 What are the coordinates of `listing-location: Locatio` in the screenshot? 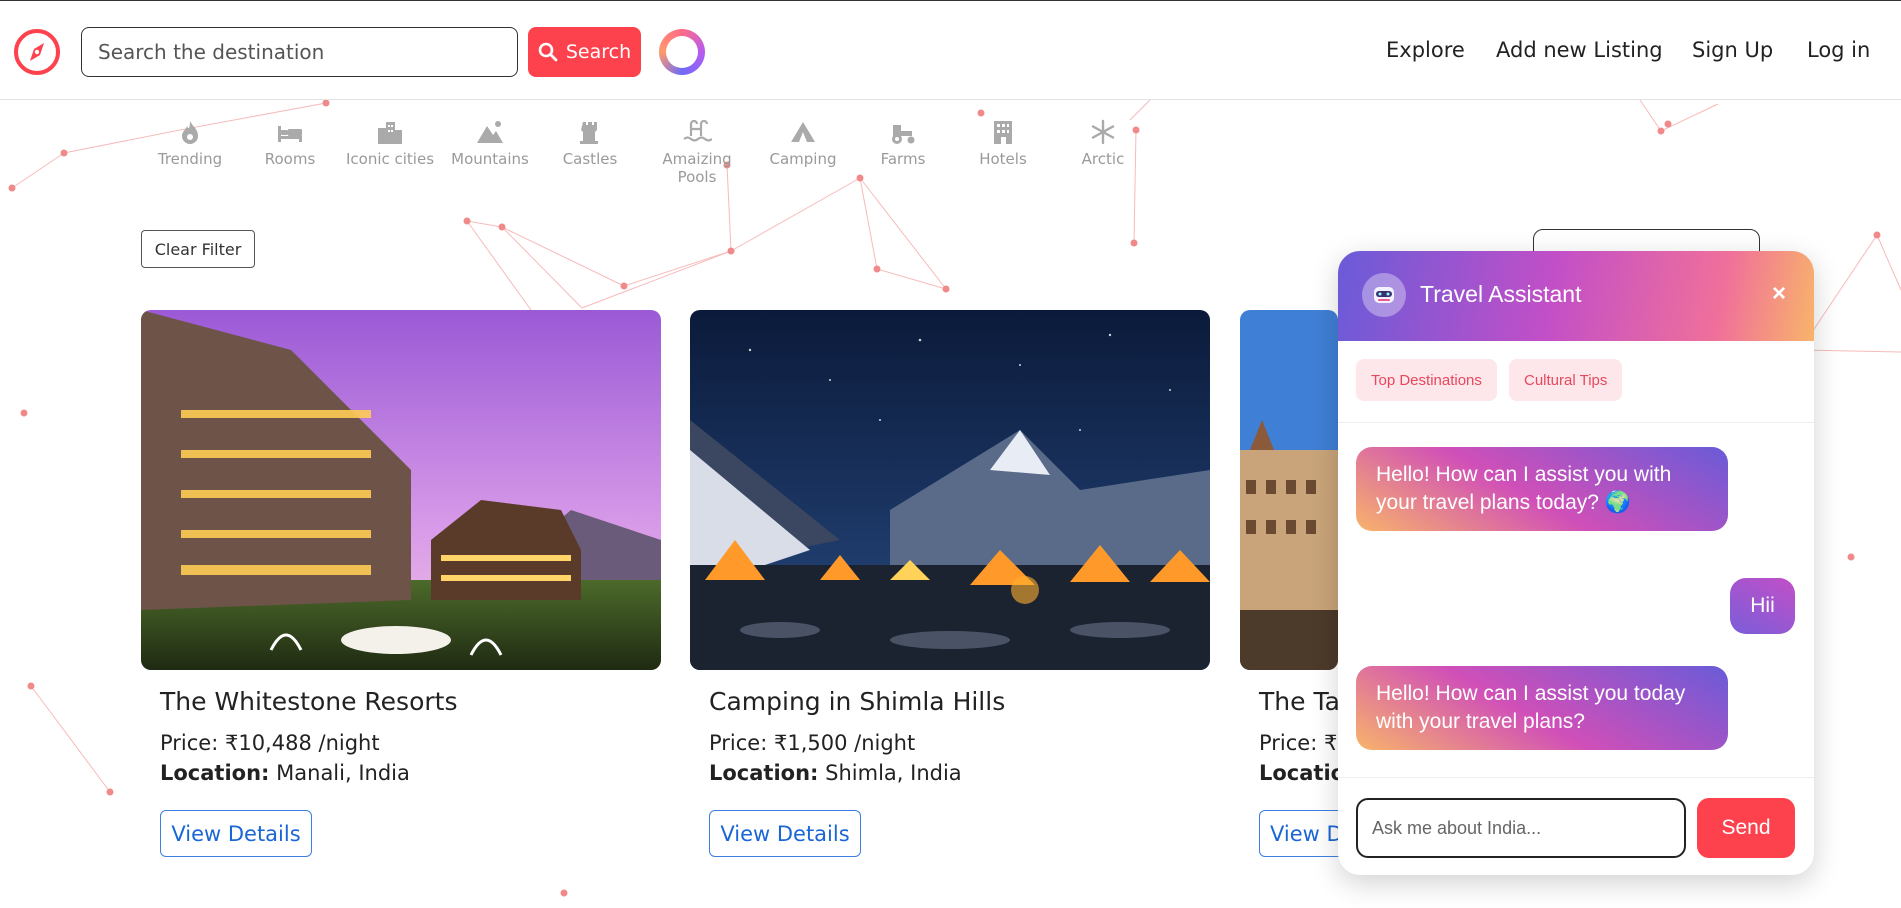 It's located at (1302, 773).